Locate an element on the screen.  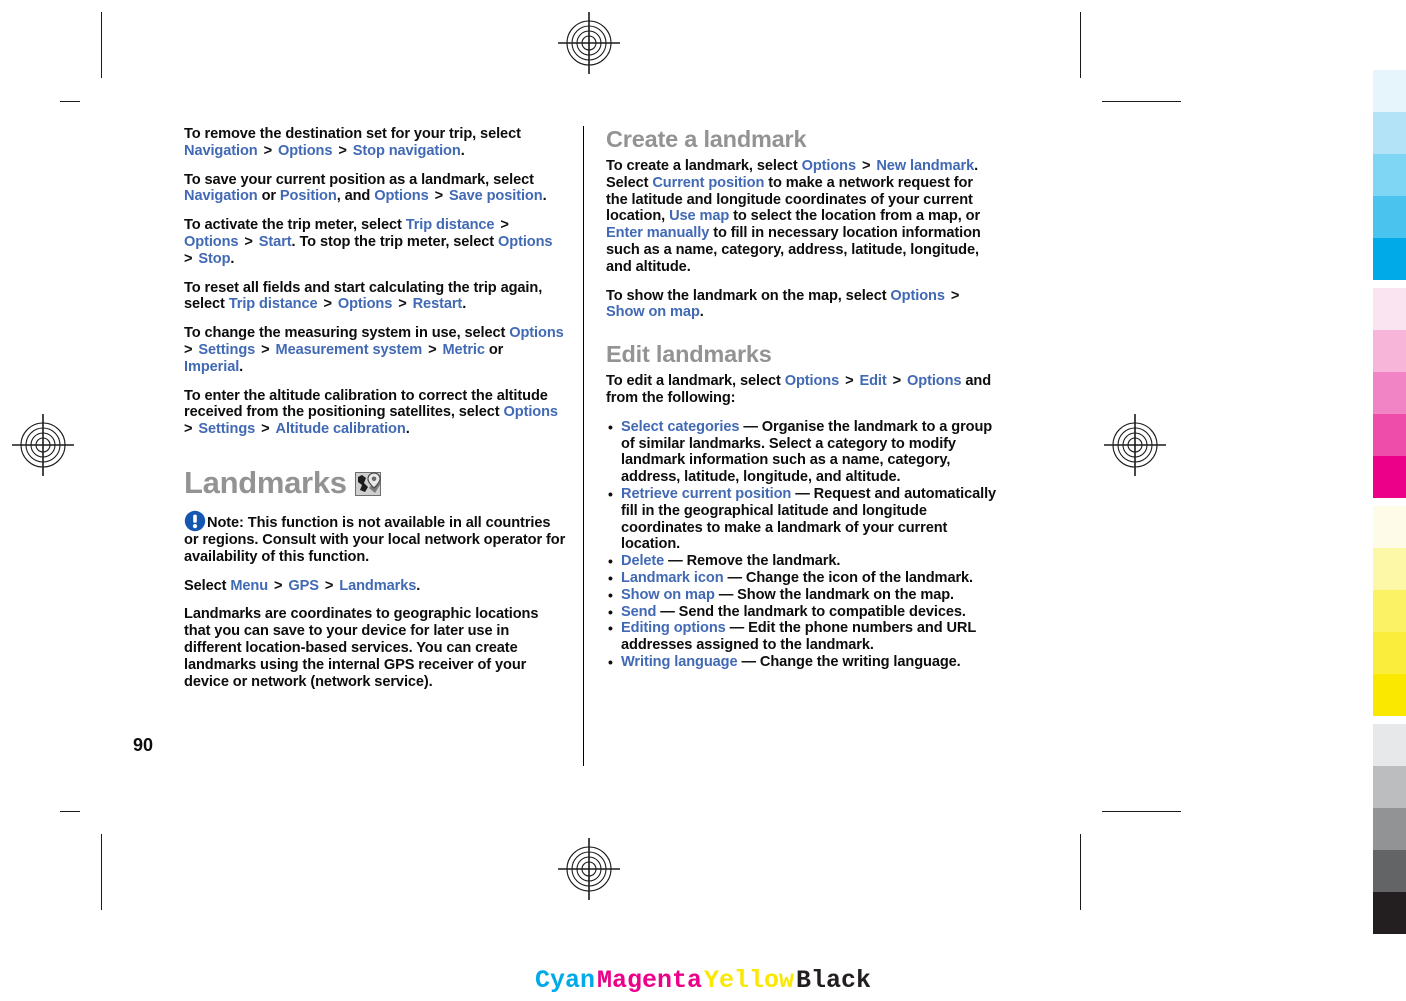
p-trip-meter-keyword: Options is located at coordinates (211, 241).